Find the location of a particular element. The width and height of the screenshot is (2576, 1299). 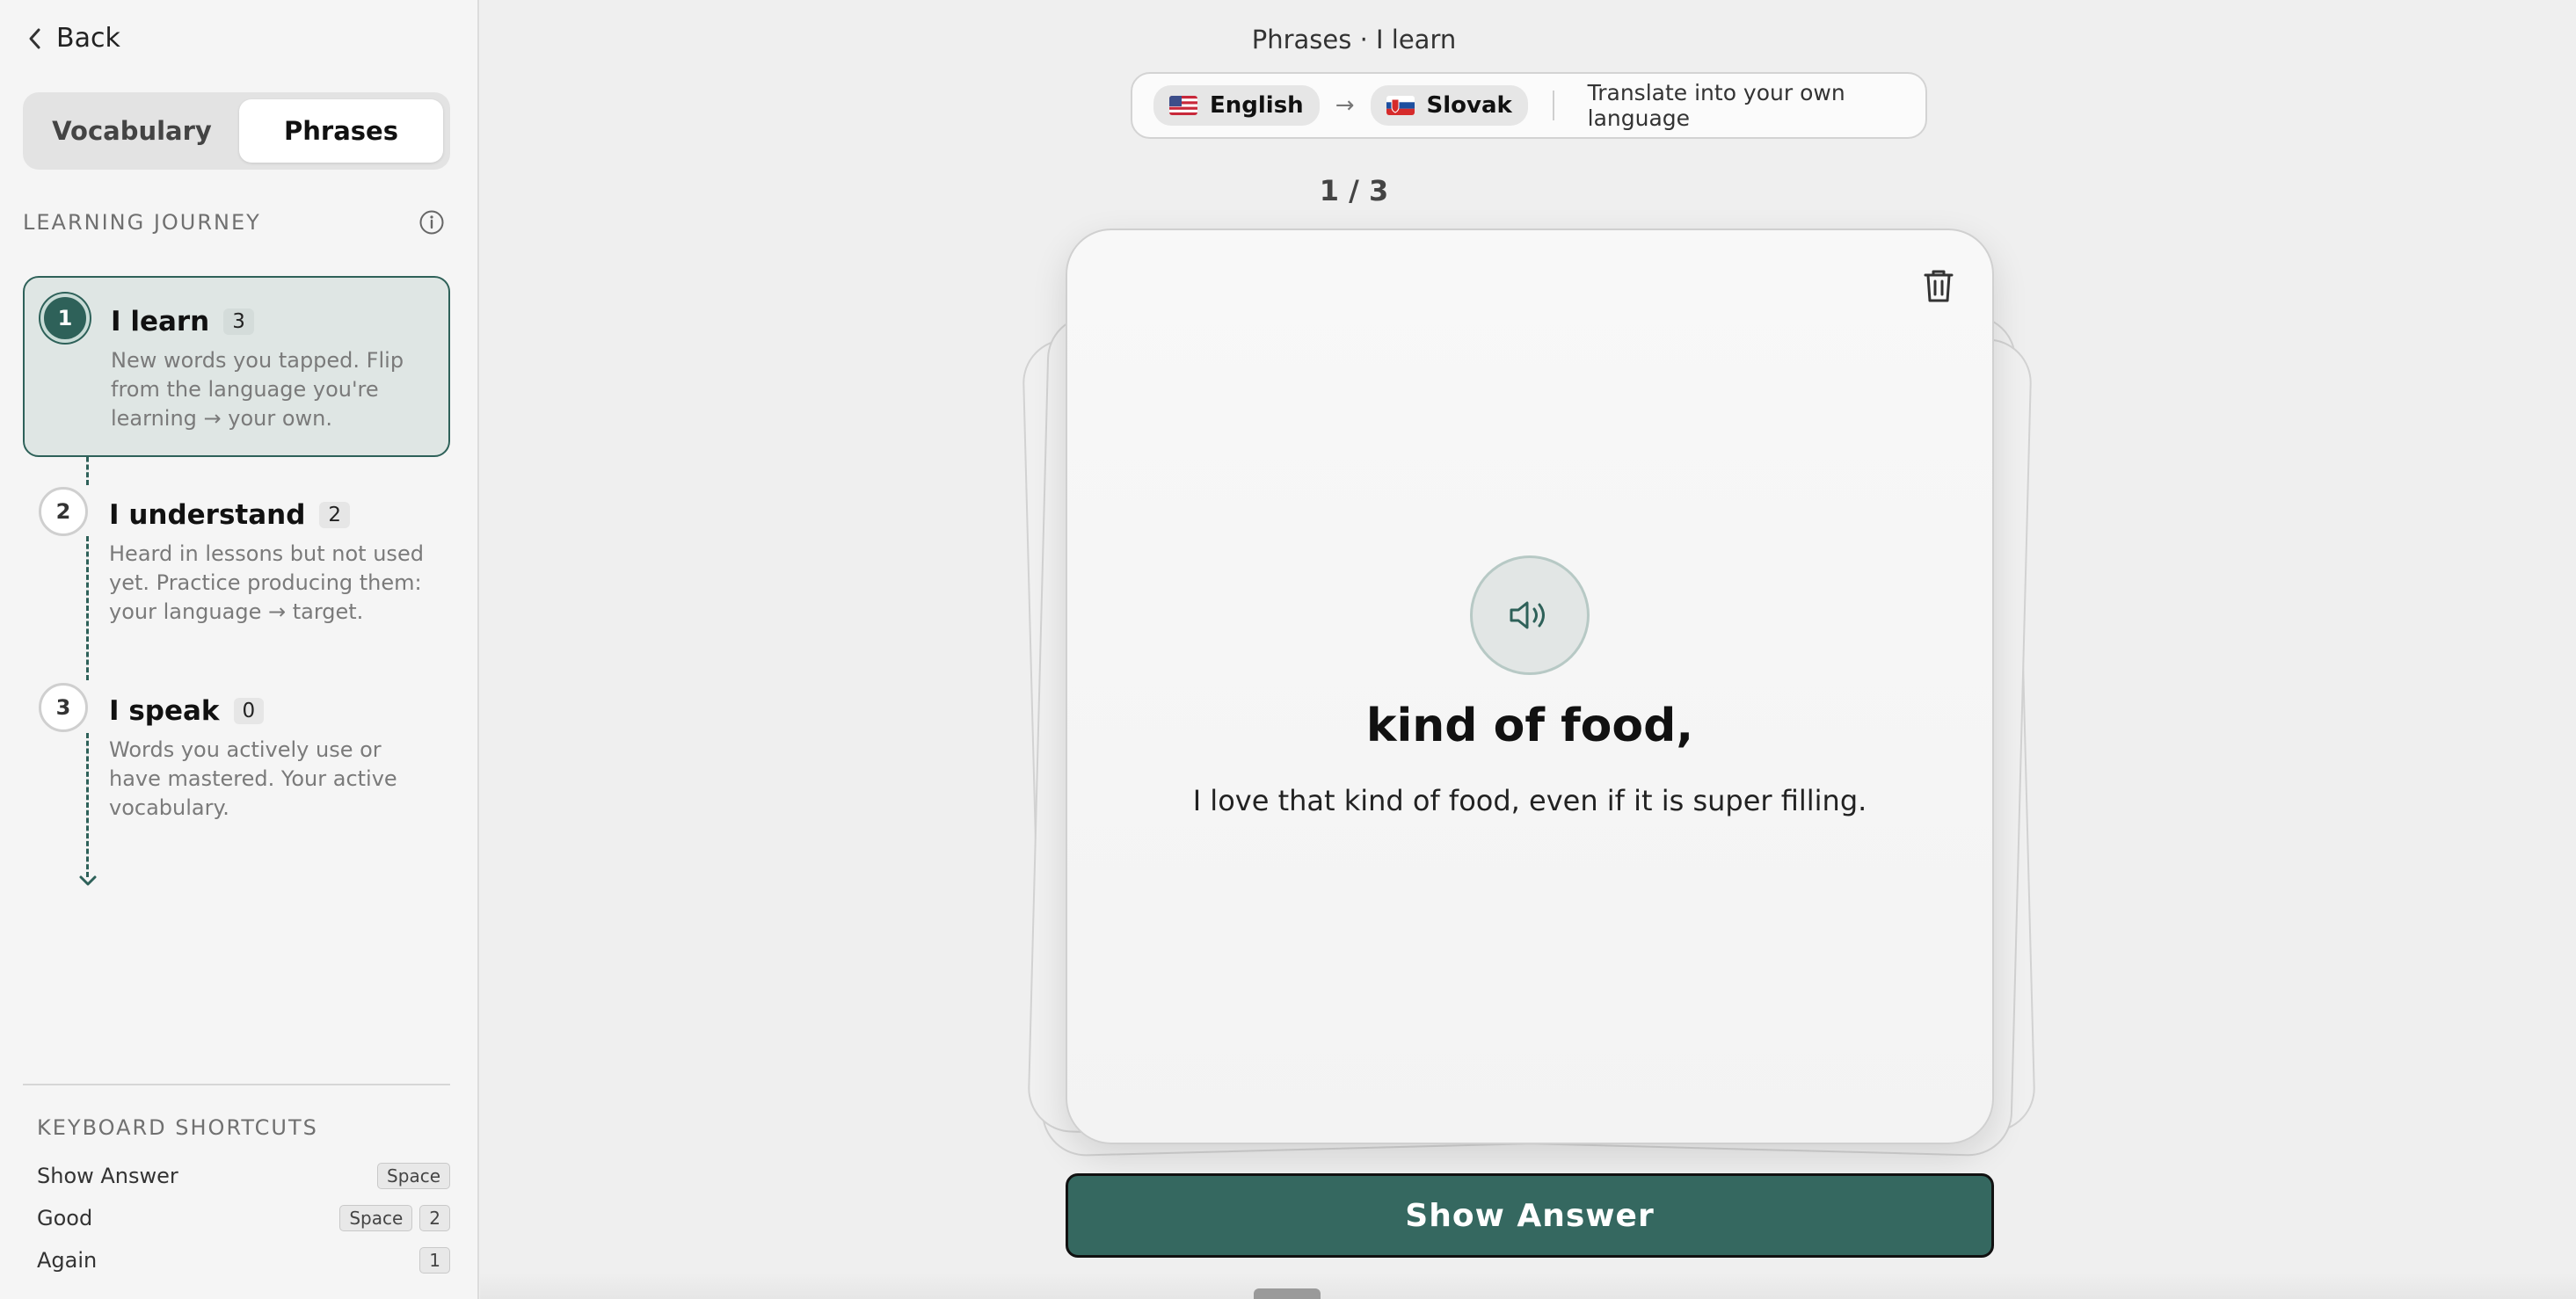

flashcard-term: kind of food, is located at coordinates (1529, 726).